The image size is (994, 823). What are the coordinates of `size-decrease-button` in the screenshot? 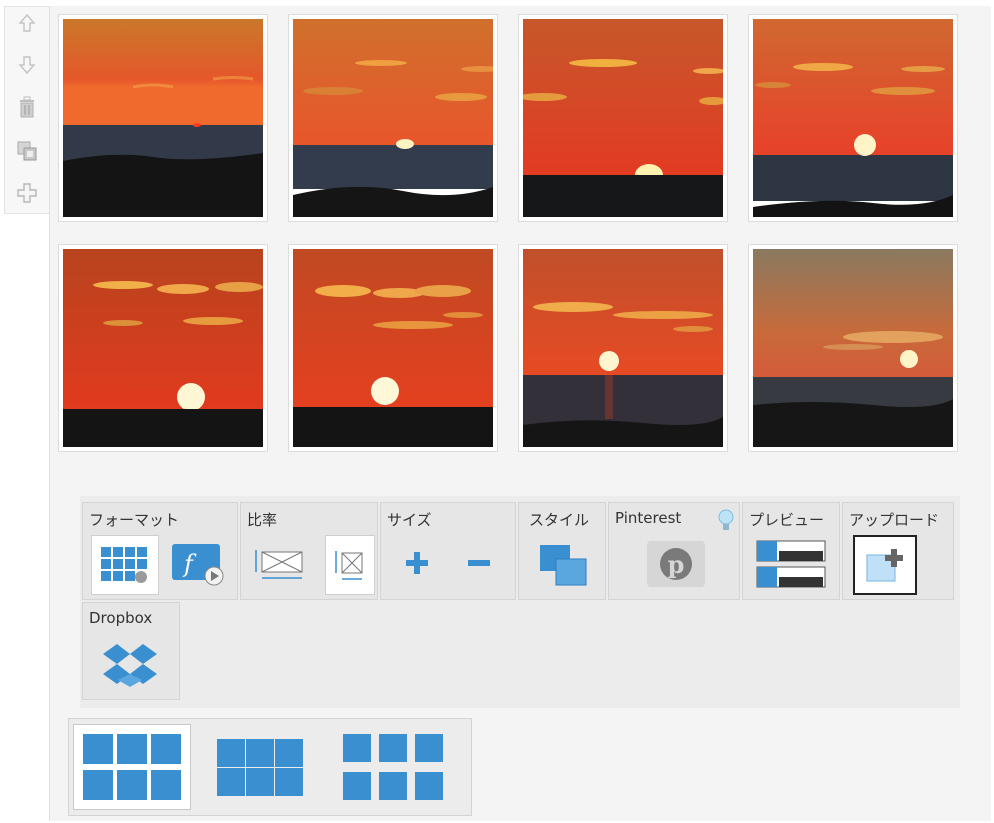 It's located at (479, 563).